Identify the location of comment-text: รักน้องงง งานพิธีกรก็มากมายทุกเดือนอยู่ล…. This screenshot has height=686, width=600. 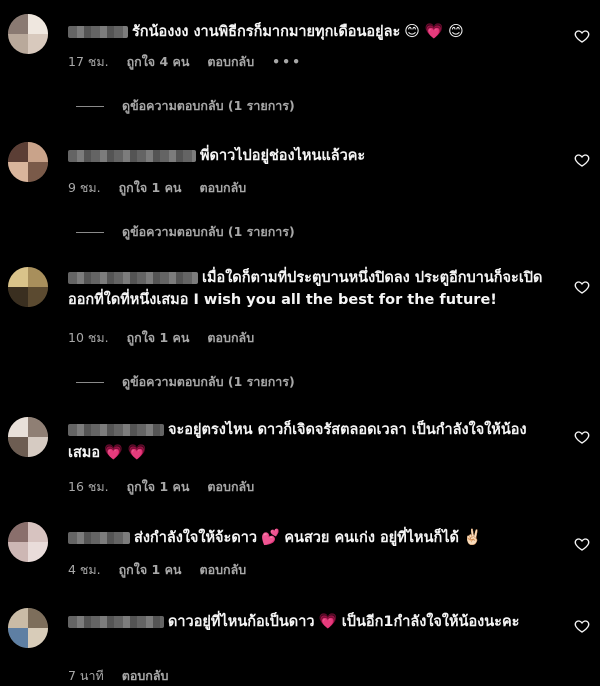
(266, 32).